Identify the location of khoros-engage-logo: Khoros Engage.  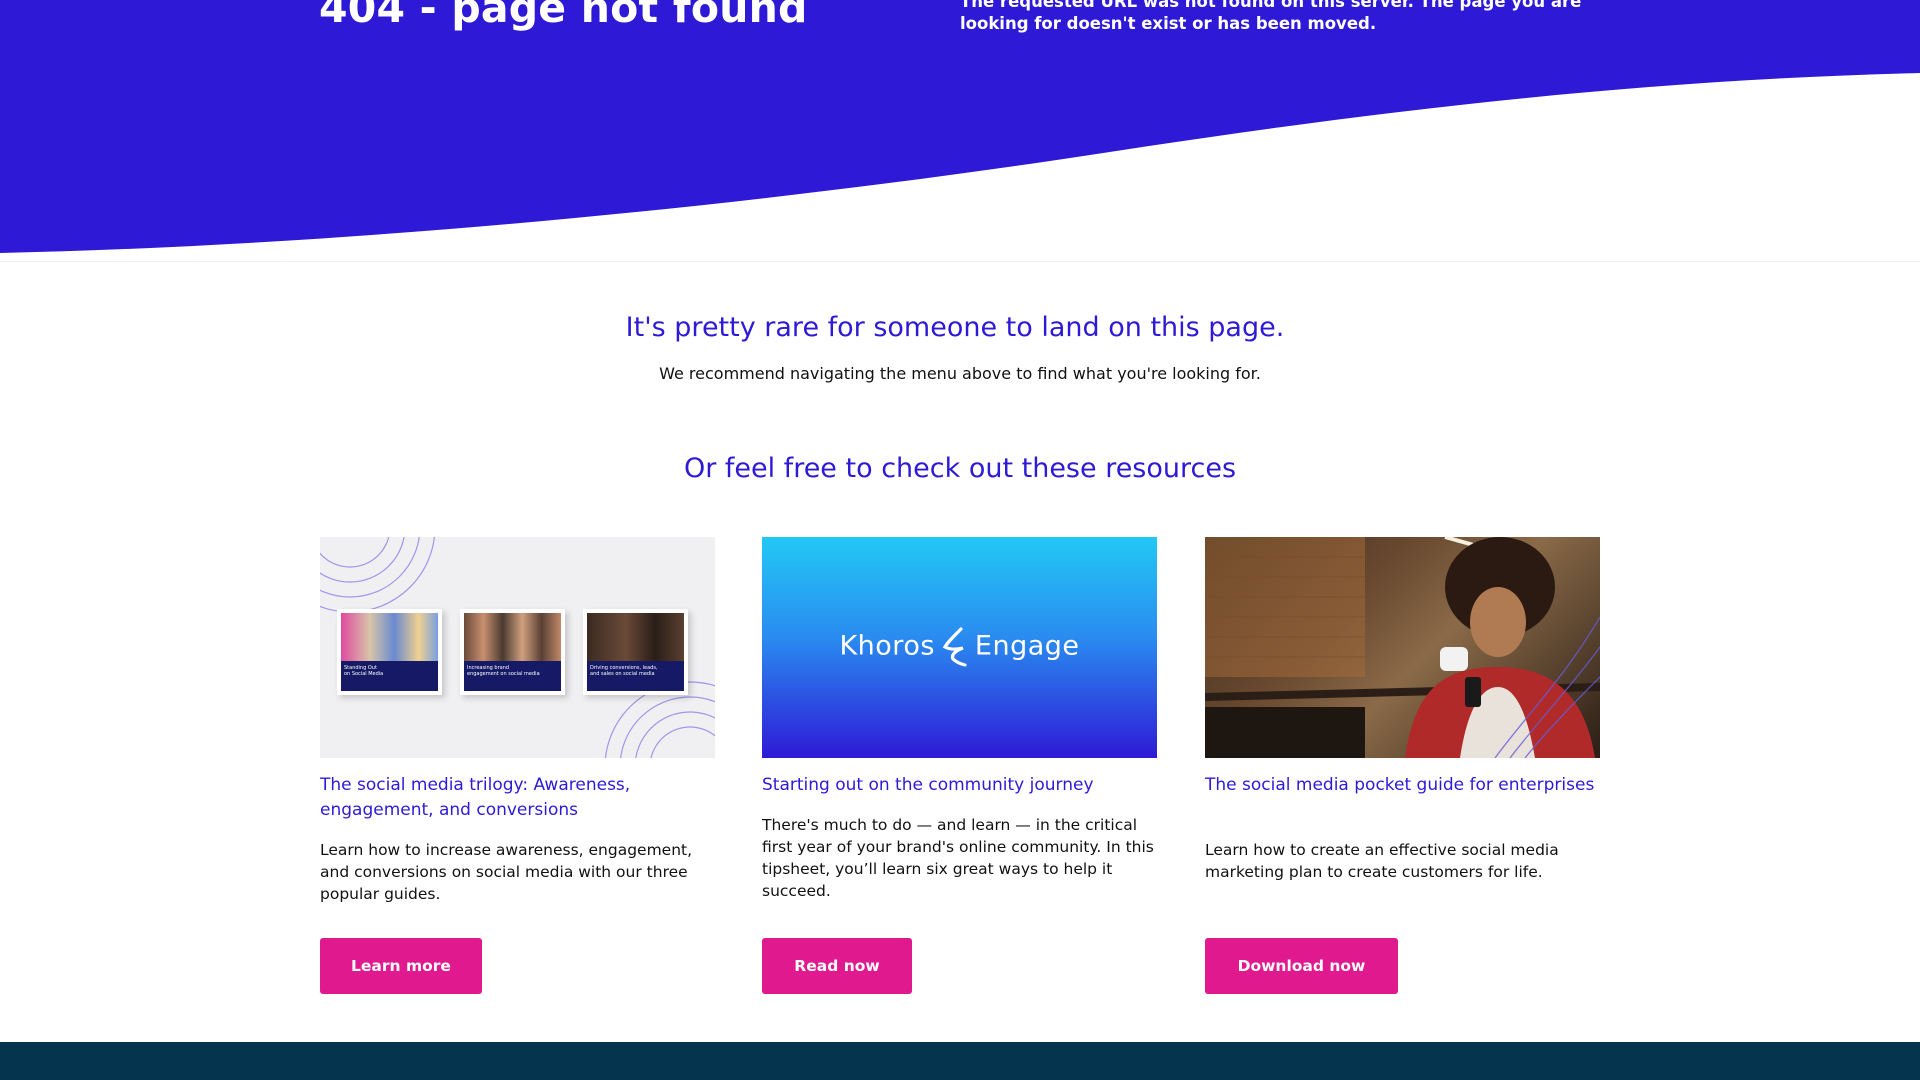
(959, 647).